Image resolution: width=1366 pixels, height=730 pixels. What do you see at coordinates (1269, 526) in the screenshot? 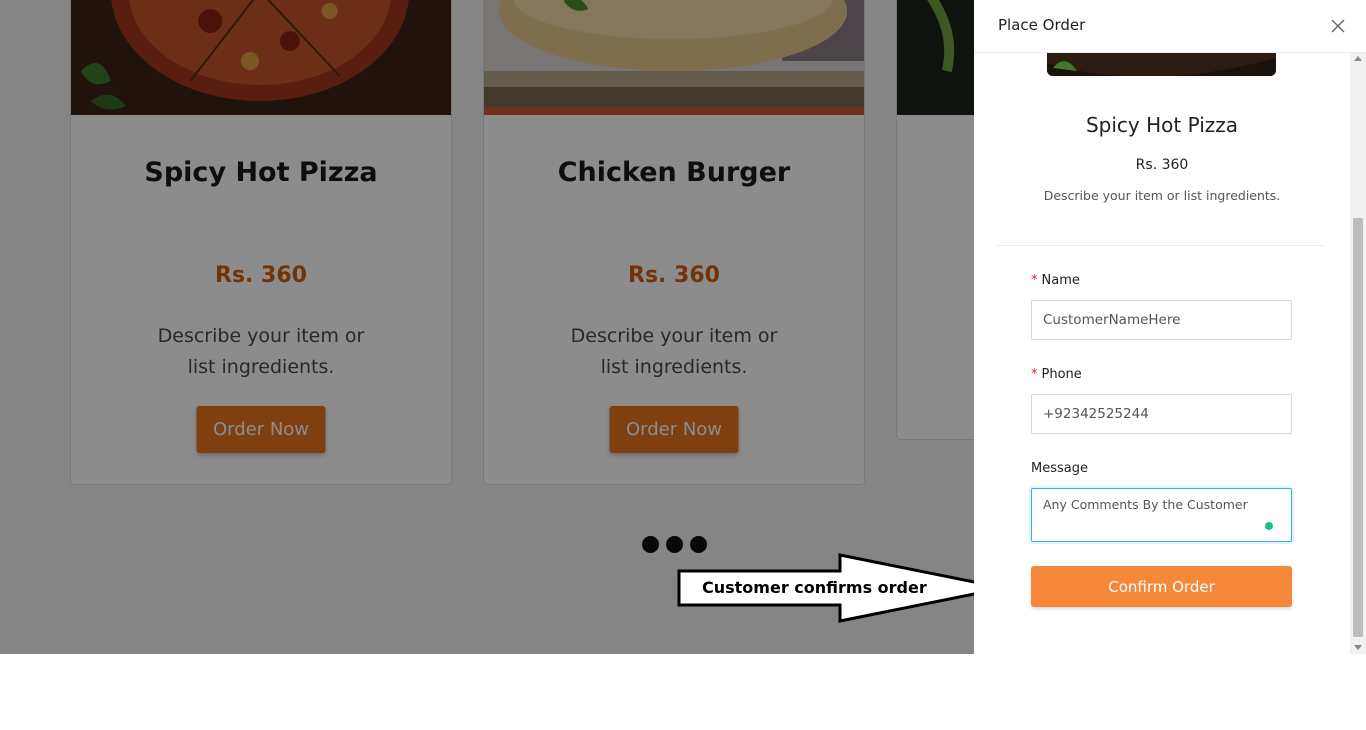
I see `input-status-icon` at bounding box center [1269, 526].